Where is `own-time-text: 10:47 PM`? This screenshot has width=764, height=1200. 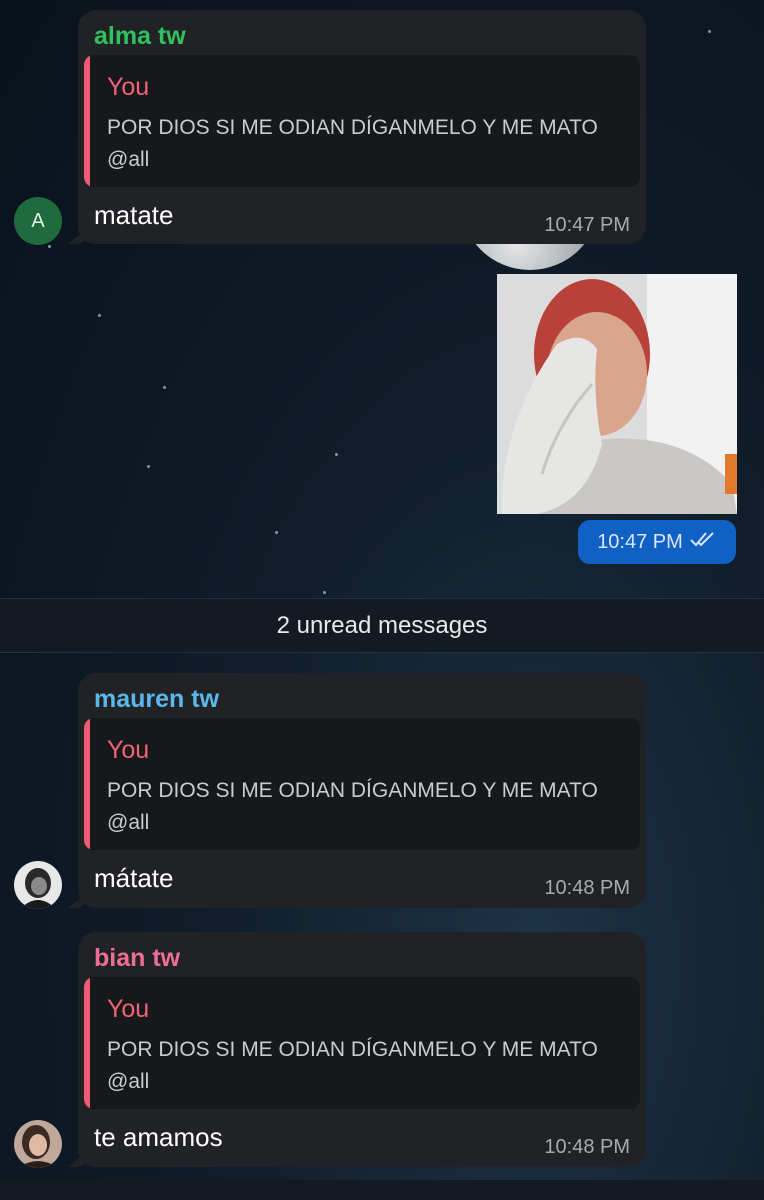 own-time-text: 10:47 PM is located at coordinates (640, 541).